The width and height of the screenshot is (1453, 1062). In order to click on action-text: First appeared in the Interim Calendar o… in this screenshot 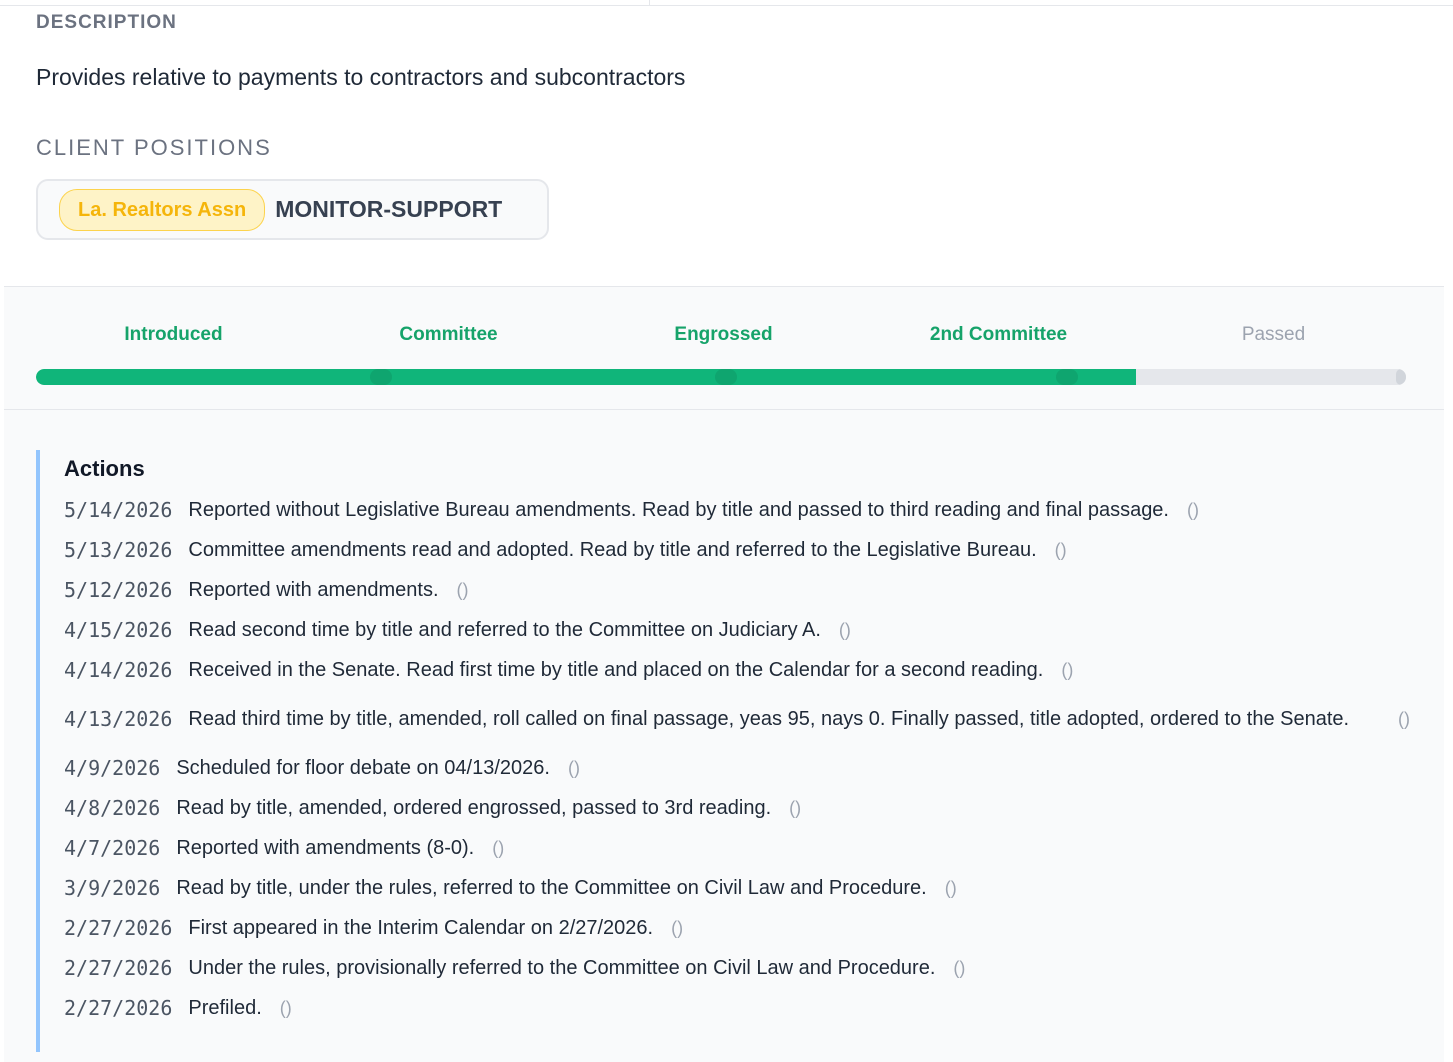, I will do `click(421, 927)`.